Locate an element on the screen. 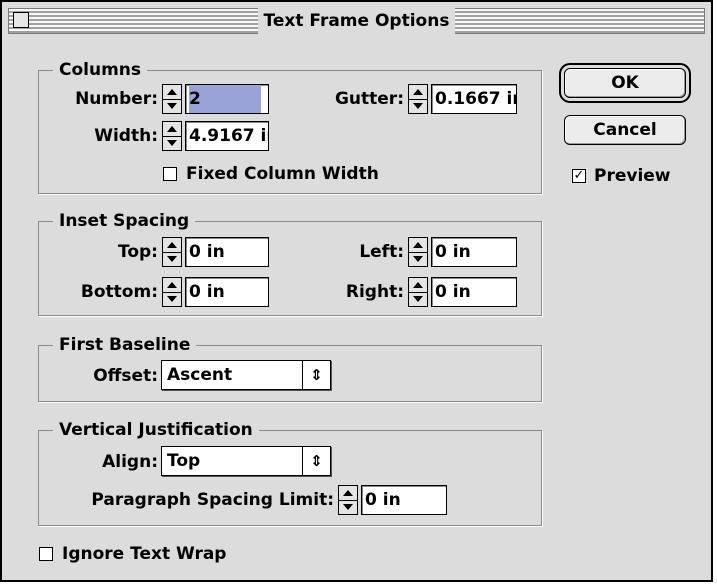 The image size is (717, 586). gutter-field: 0.1667 in is located at coordinates (474, 99).